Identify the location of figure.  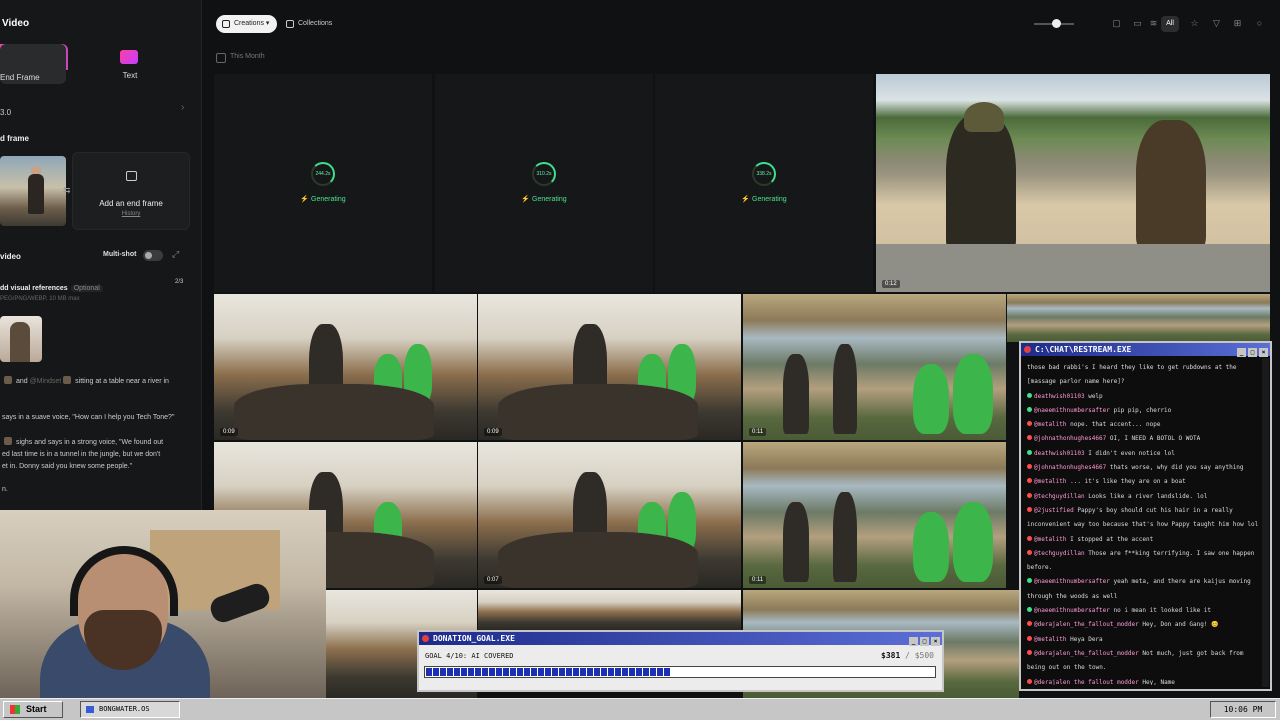
(796, 394).